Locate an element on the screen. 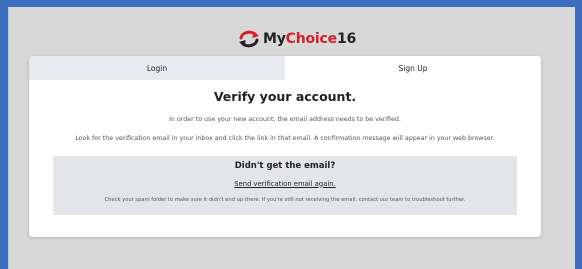 This screenshot has width=582, height=269. tab-sign-up: Sign Up is located at coordinates (413, 68).